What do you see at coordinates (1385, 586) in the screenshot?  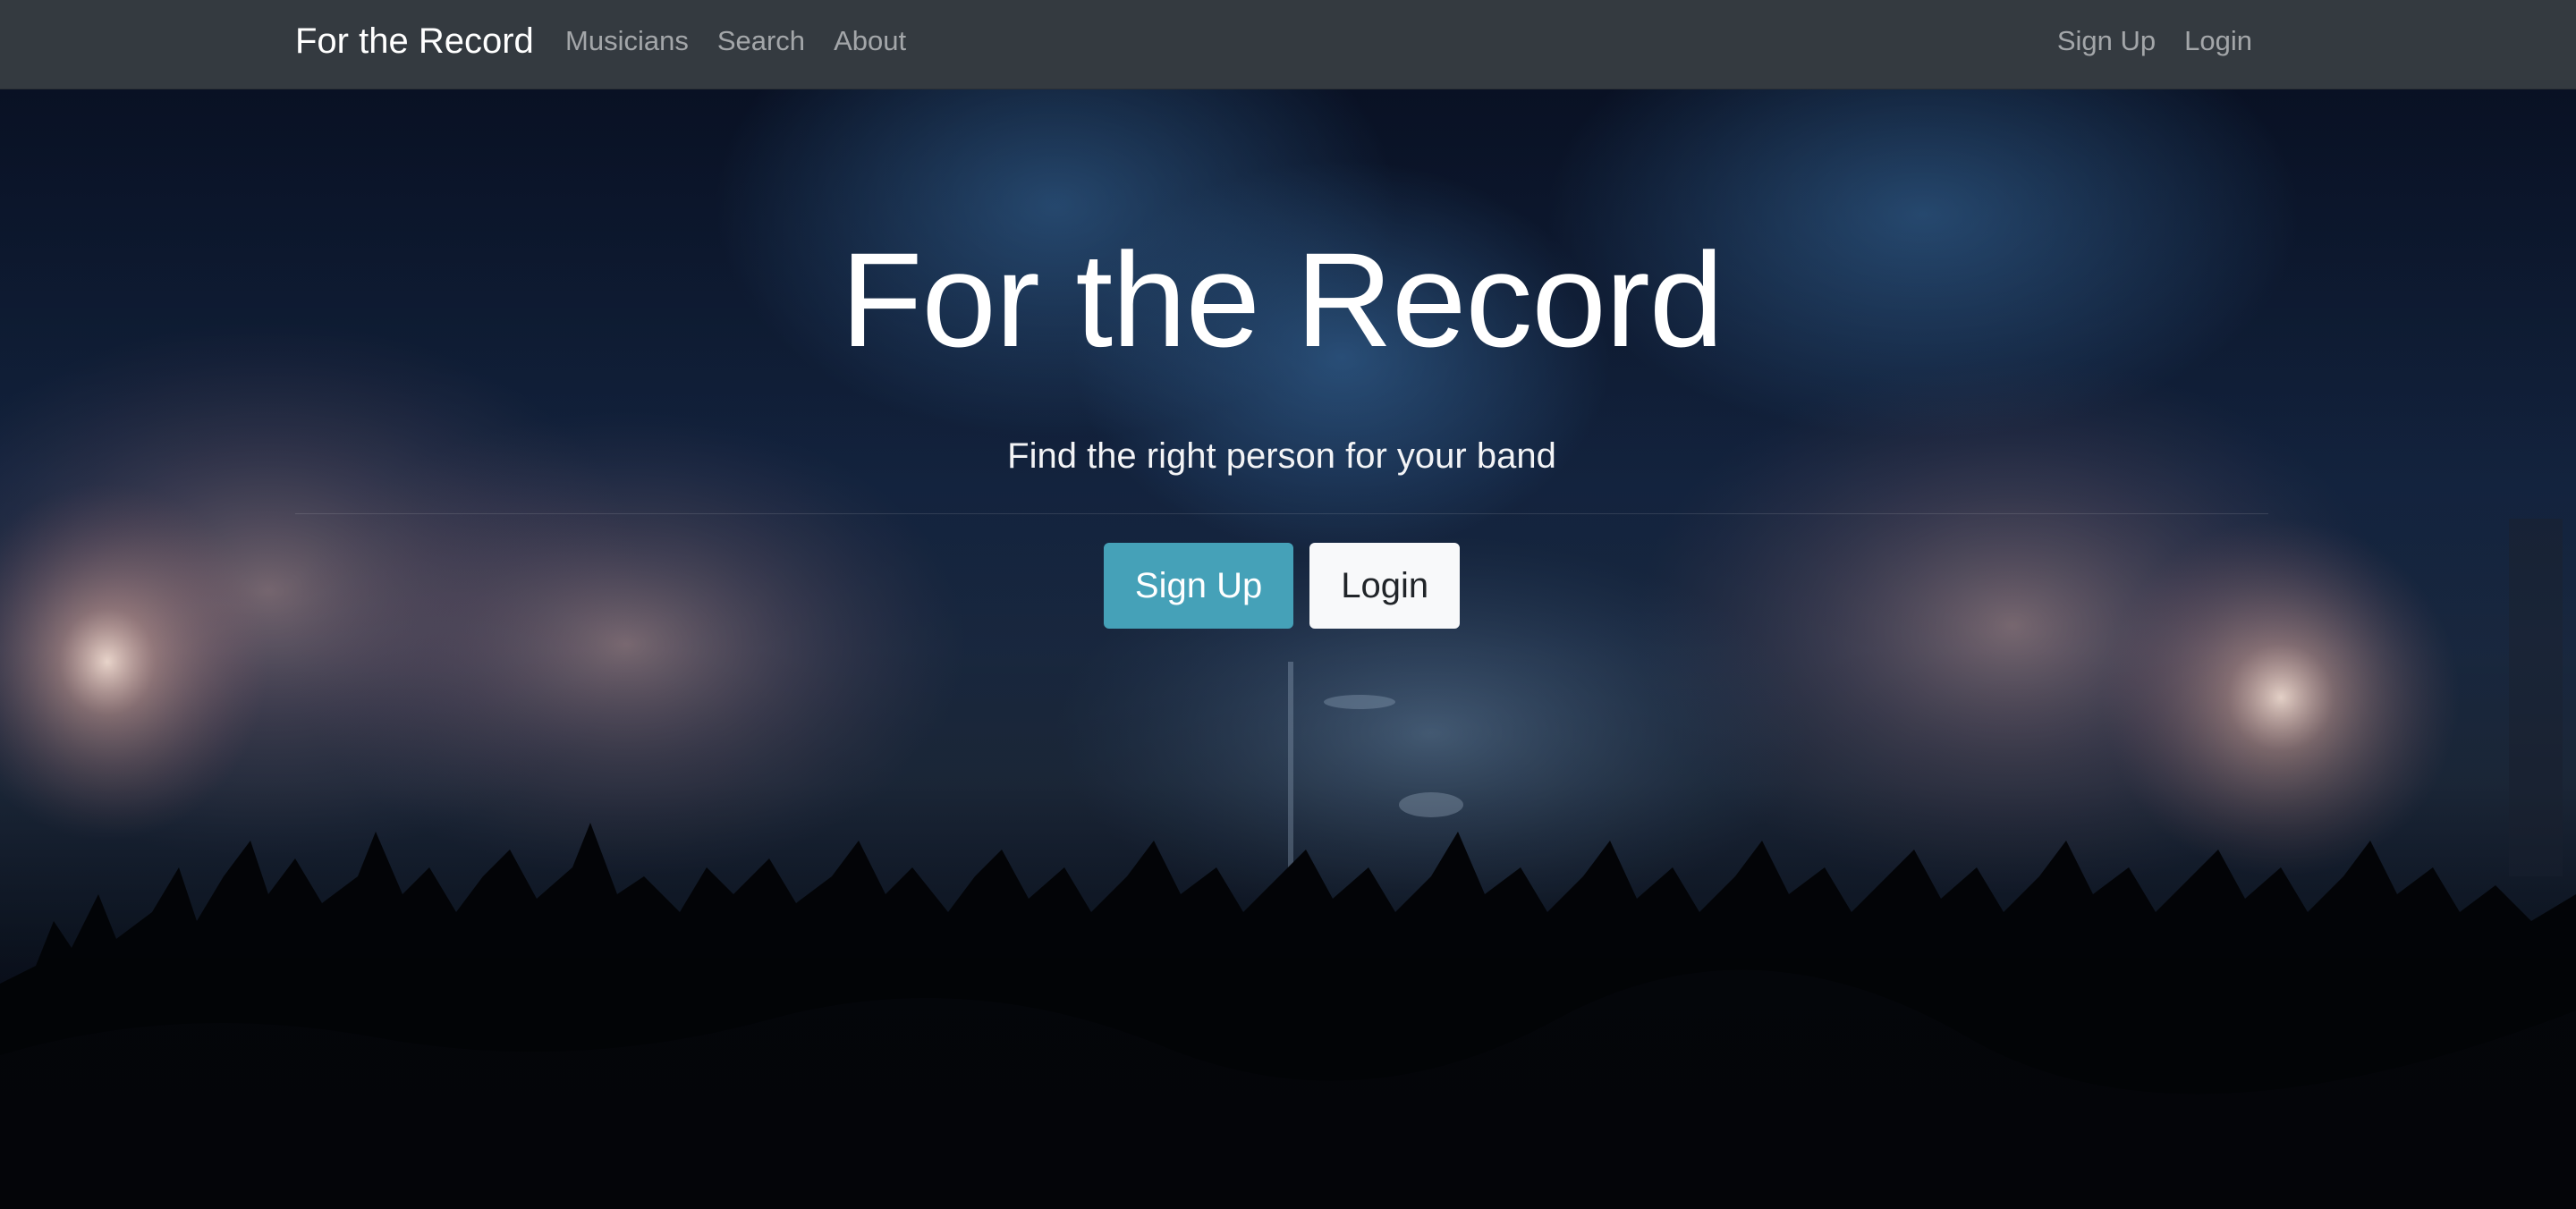 I see `login-button: Login` at bounding box center [1385, 586].